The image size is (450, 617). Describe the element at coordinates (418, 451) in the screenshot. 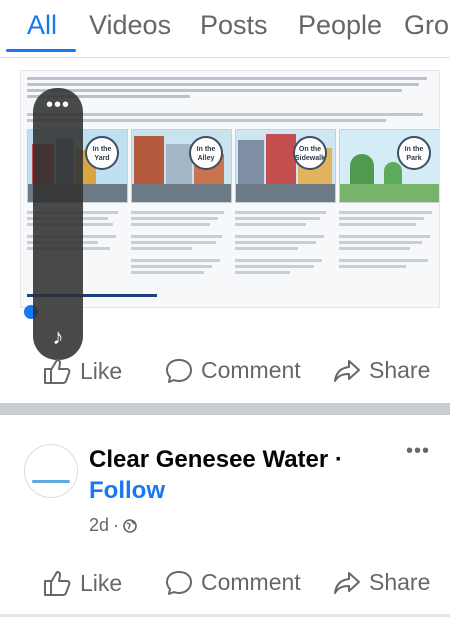

I see `post-options-icon: •••` at that location.